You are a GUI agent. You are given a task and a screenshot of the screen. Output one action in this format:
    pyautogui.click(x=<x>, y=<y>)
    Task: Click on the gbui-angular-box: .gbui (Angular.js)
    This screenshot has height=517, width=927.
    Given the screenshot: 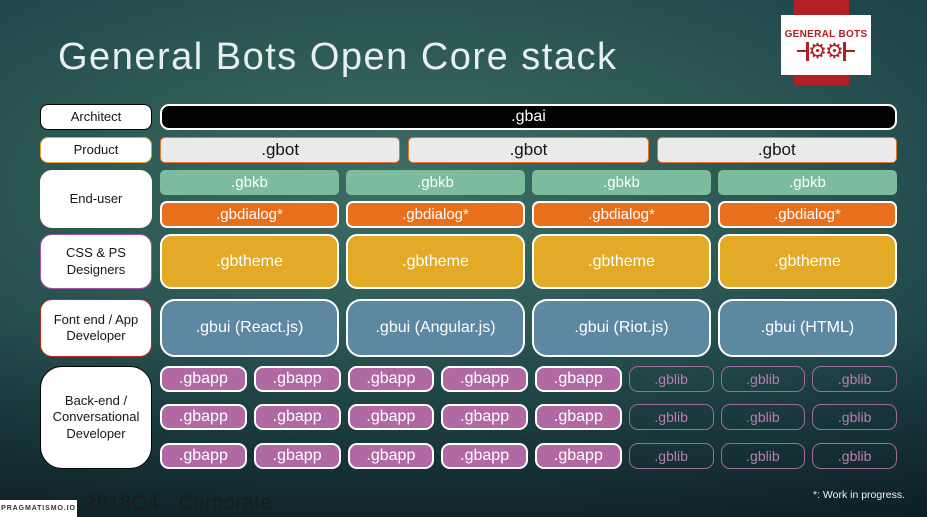 What is the action you would take?
    pyautogui.click(x=435, y=328)
    